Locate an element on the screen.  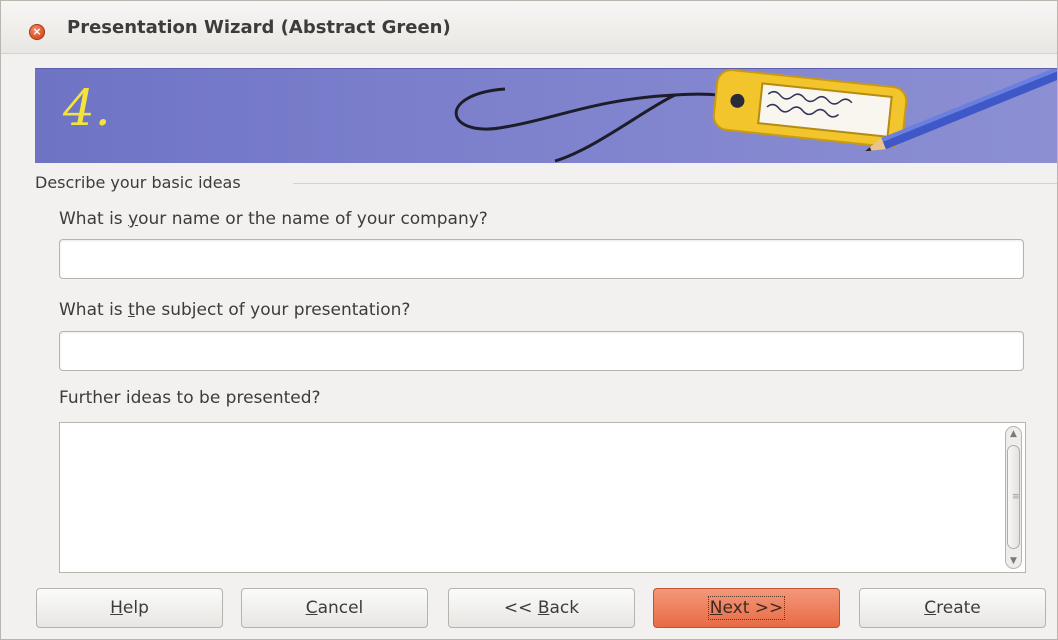
close-icon: × is located at coordinates (37, 32).